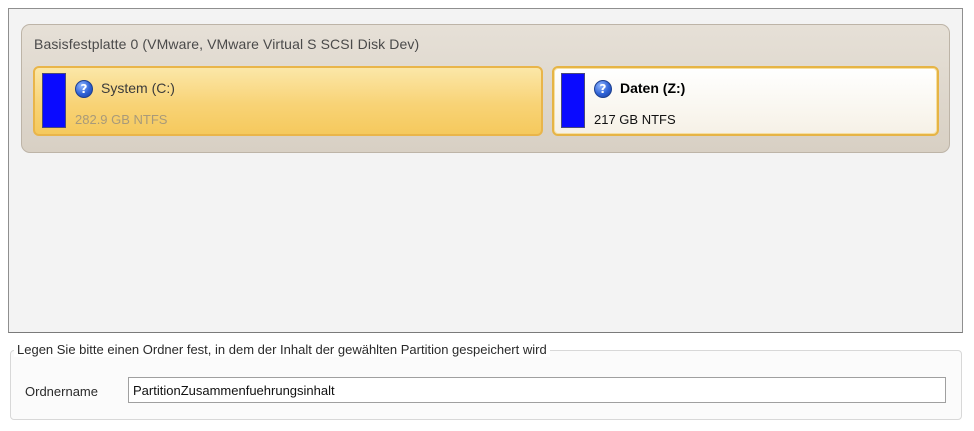 Image resolution: width=974 pixels, height=431 pixels. I want to click on partition-name: Daten (Z:), so click(653, 88).